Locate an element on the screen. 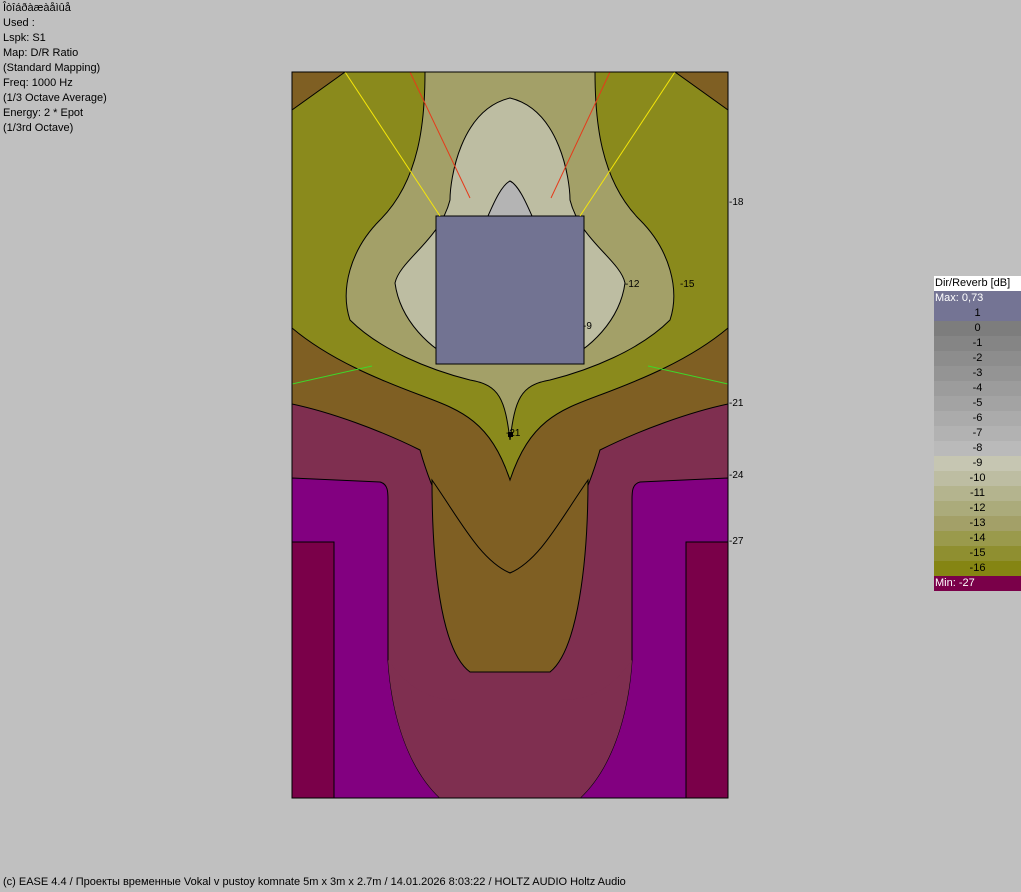  contour-label: -12 is located at coordinates (632, 284).